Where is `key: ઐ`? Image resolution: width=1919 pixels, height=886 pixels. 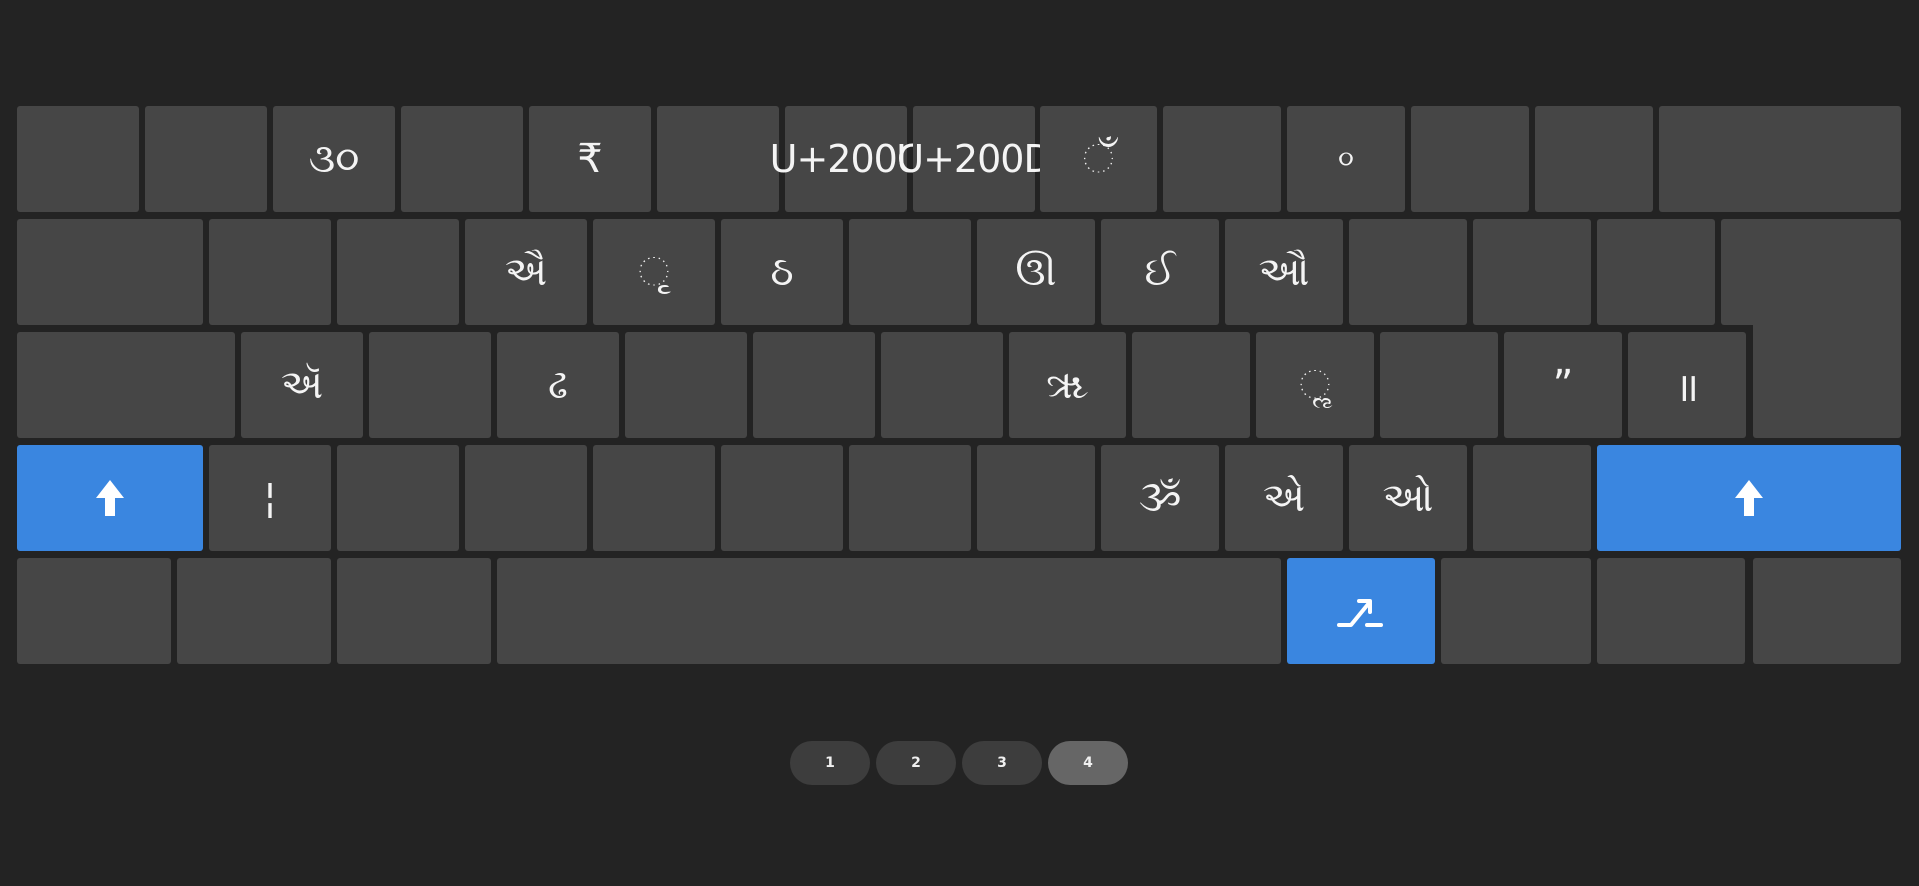 key: ઐ is located at coordinates (526, 272).